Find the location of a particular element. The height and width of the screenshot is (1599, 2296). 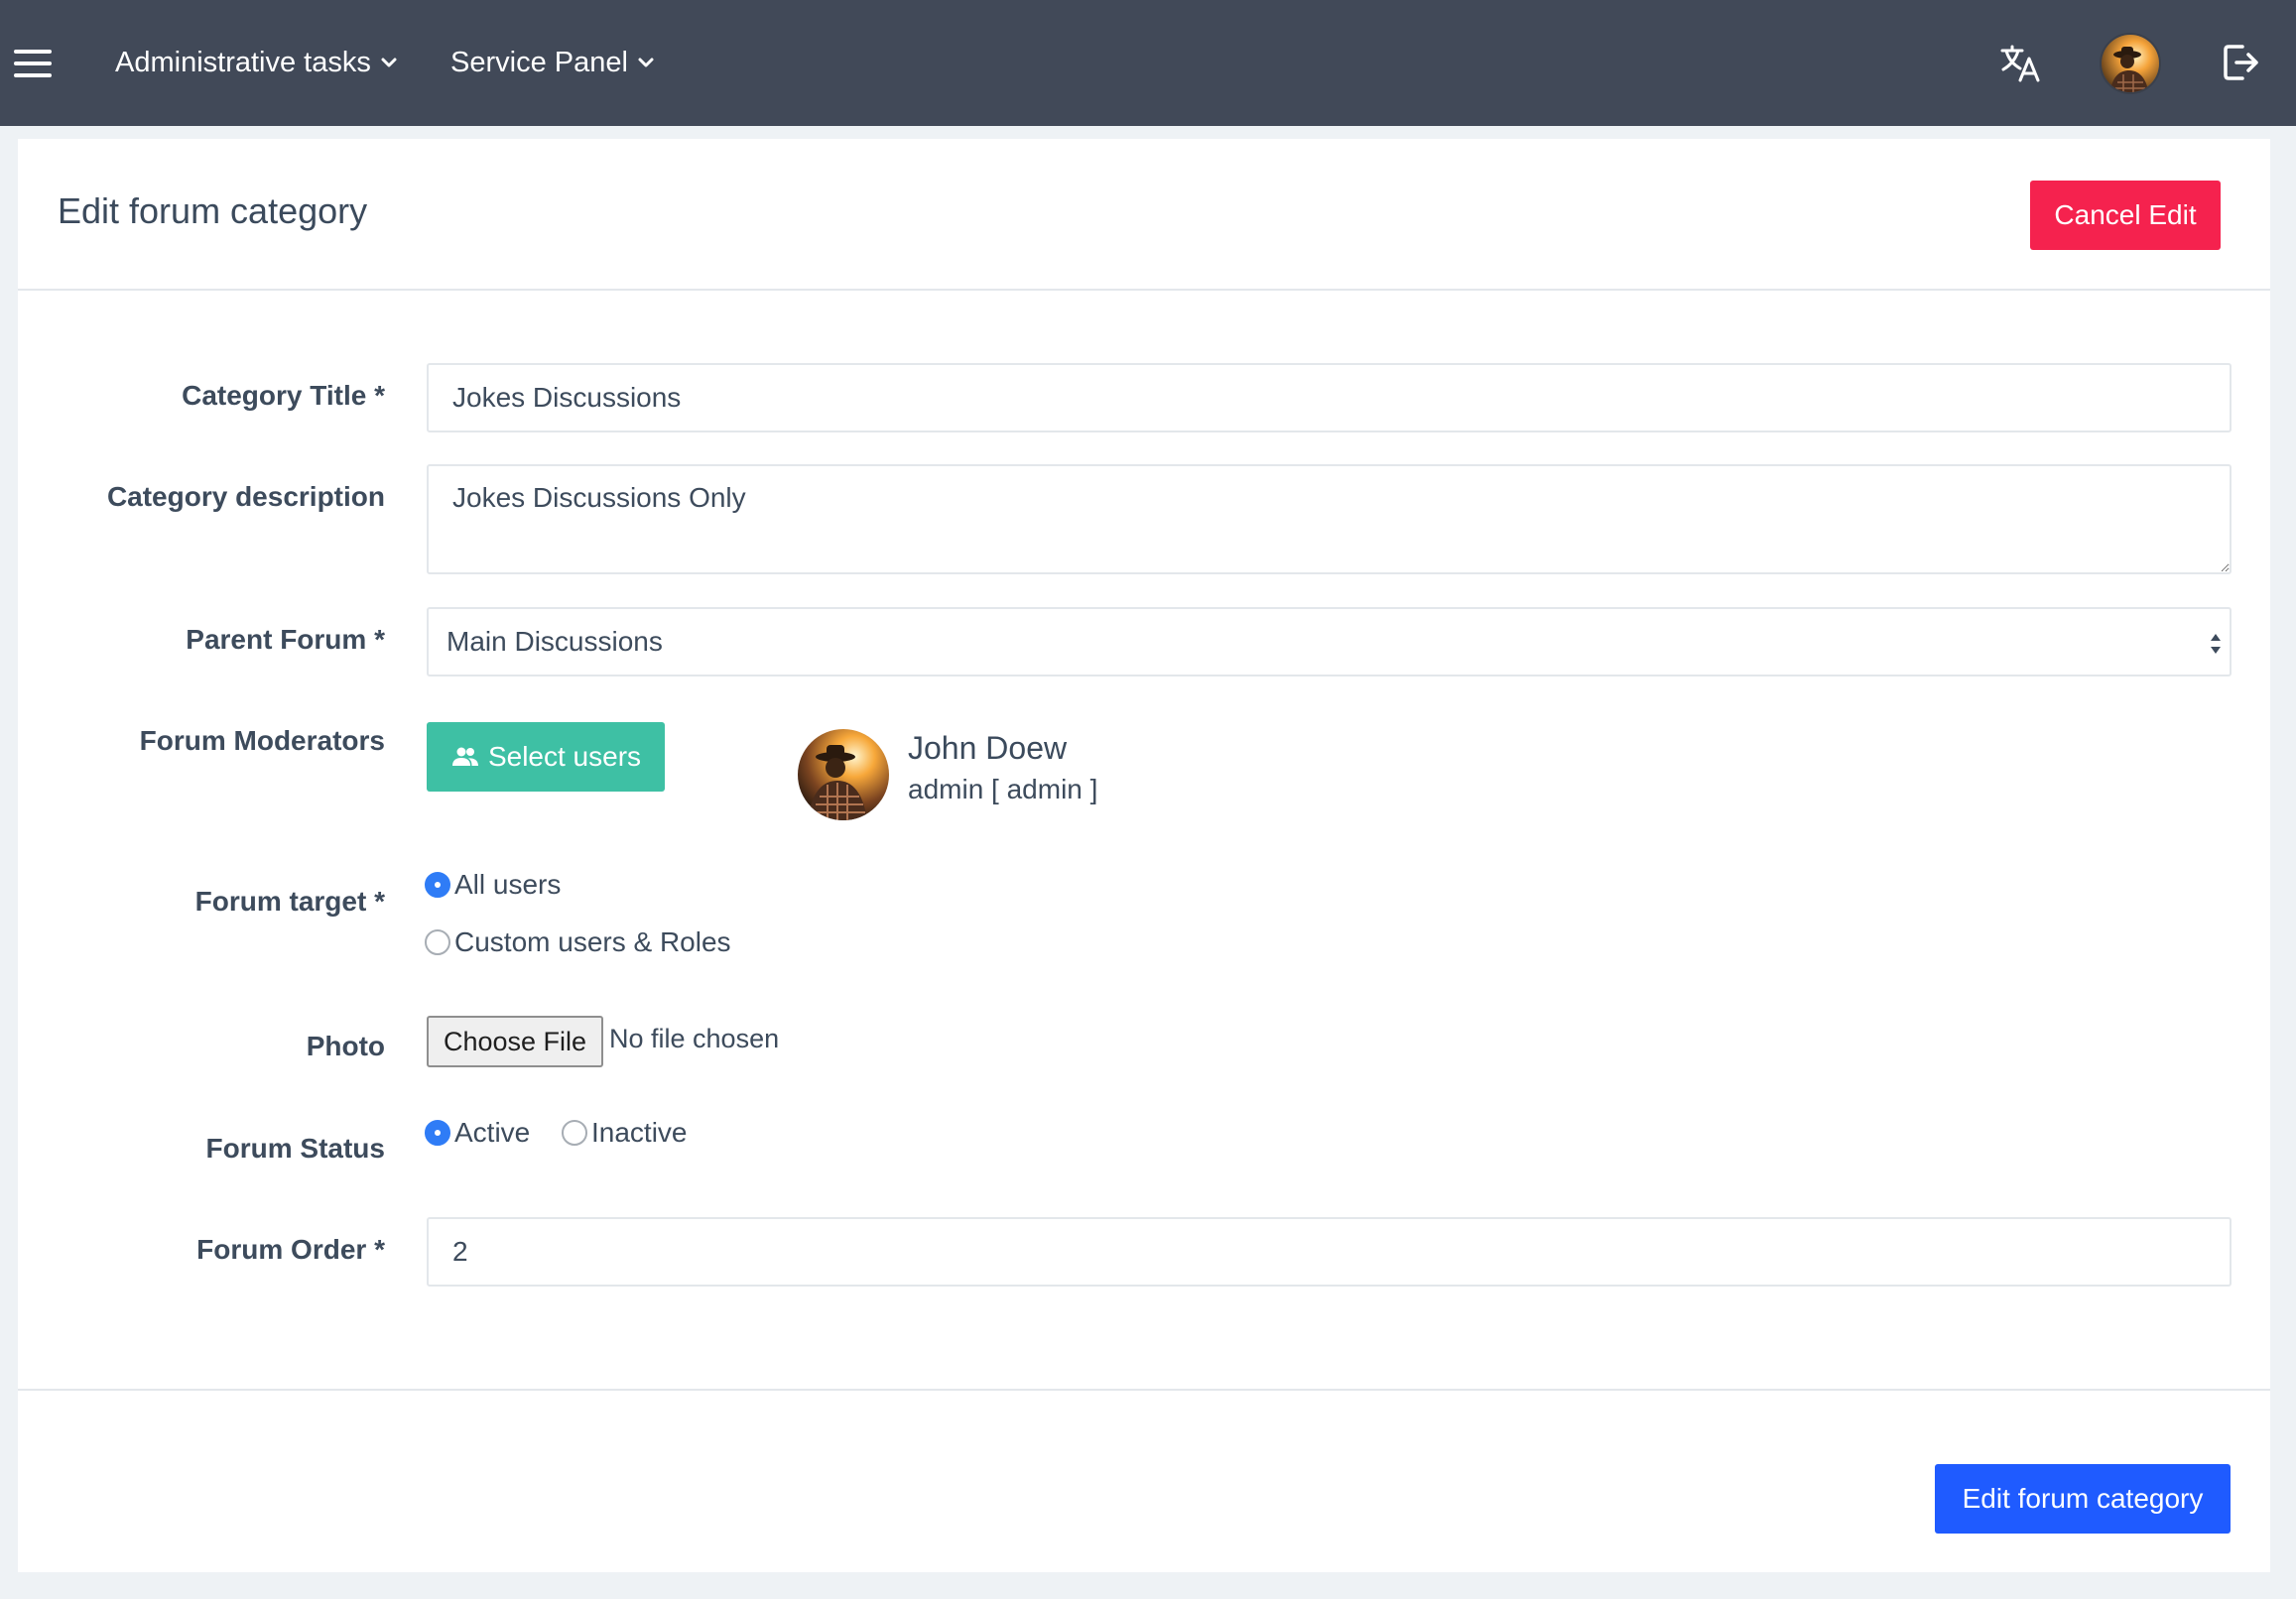

translate-icon is located at coordinates (2020, 63).